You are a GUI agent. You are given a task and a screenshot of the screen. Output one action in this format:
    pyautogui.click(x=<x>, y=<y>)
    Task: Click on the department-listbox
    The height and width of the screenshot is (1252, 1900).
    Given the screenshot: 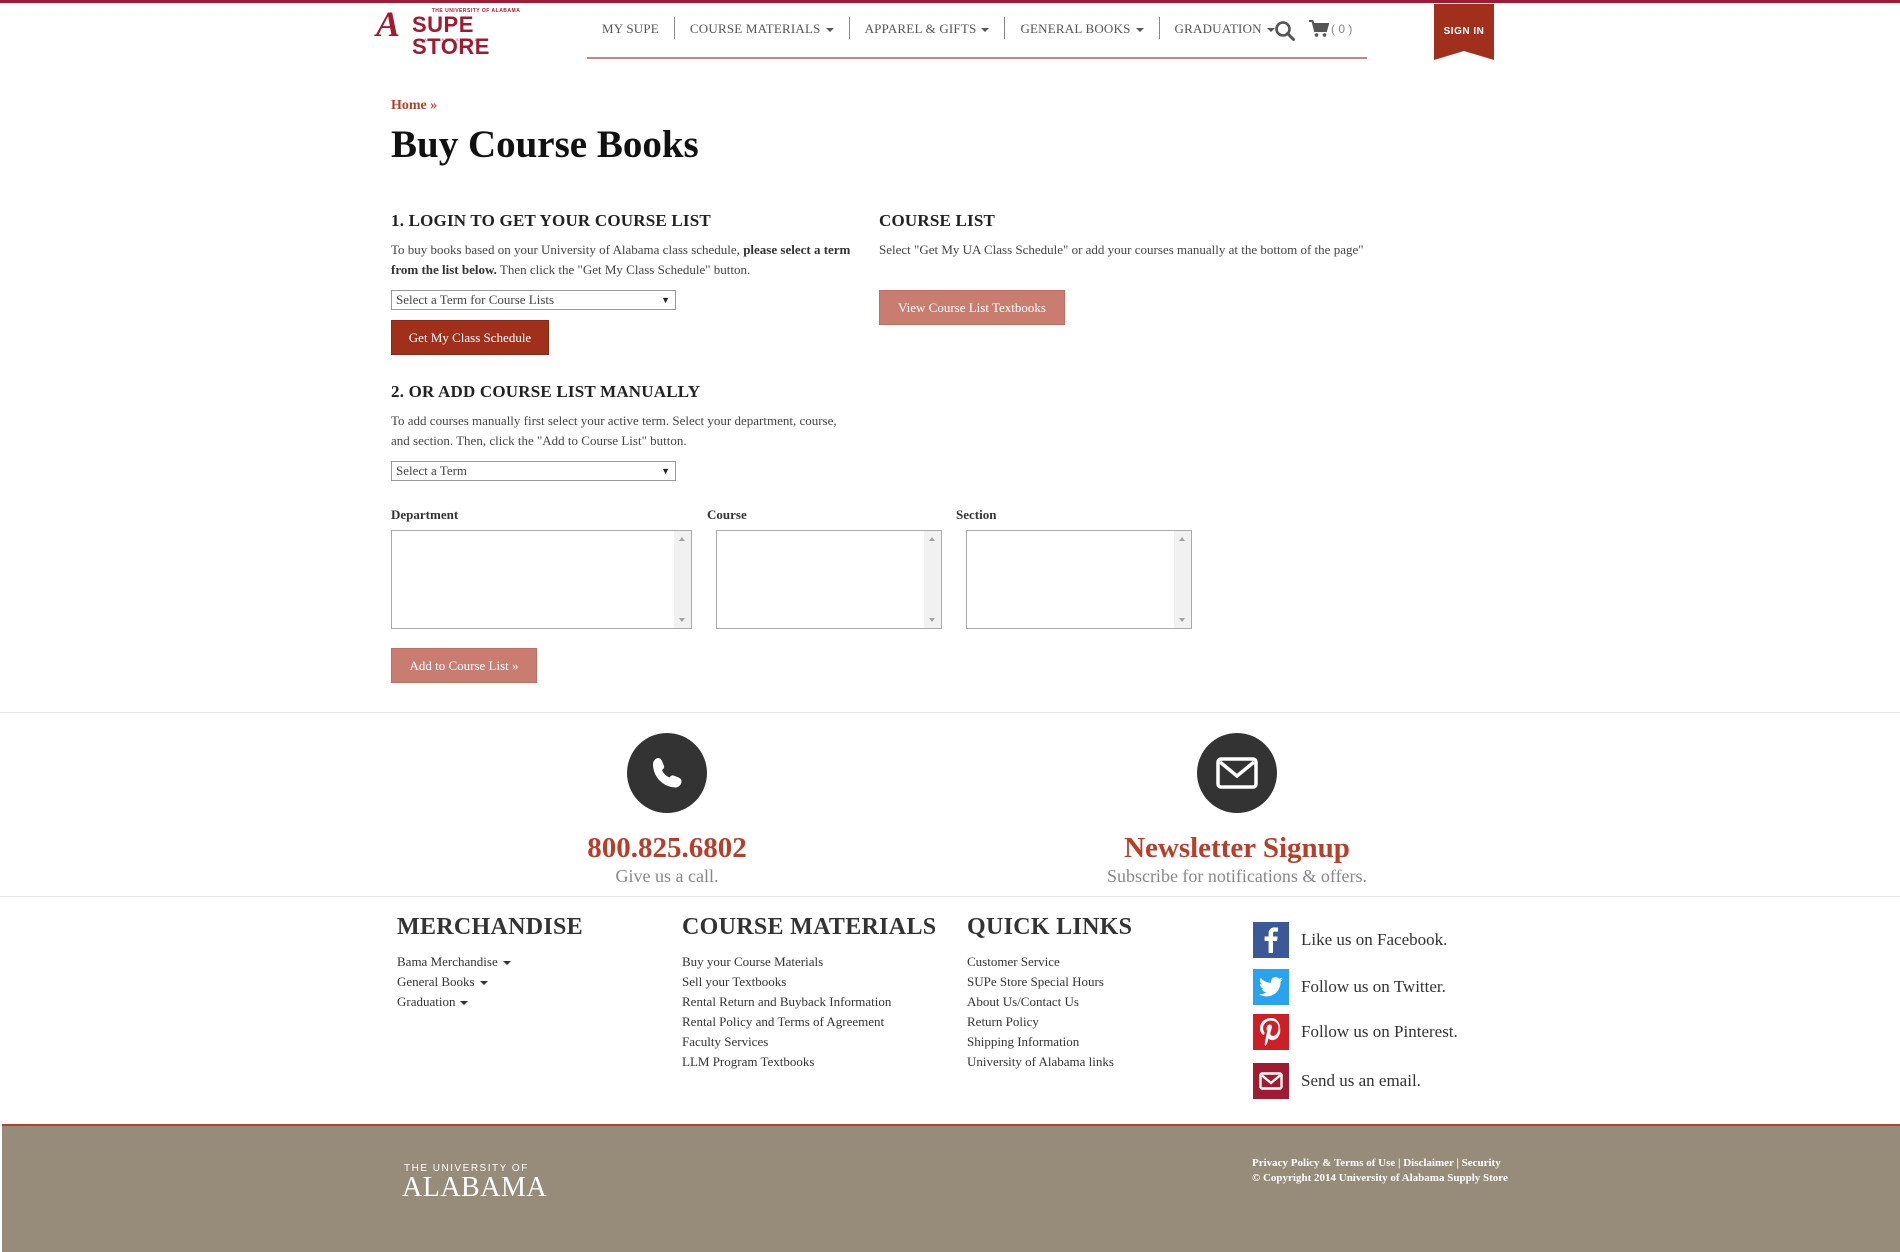 What is the action you would take?
    pyautogui.click(x=541, y=579)
    